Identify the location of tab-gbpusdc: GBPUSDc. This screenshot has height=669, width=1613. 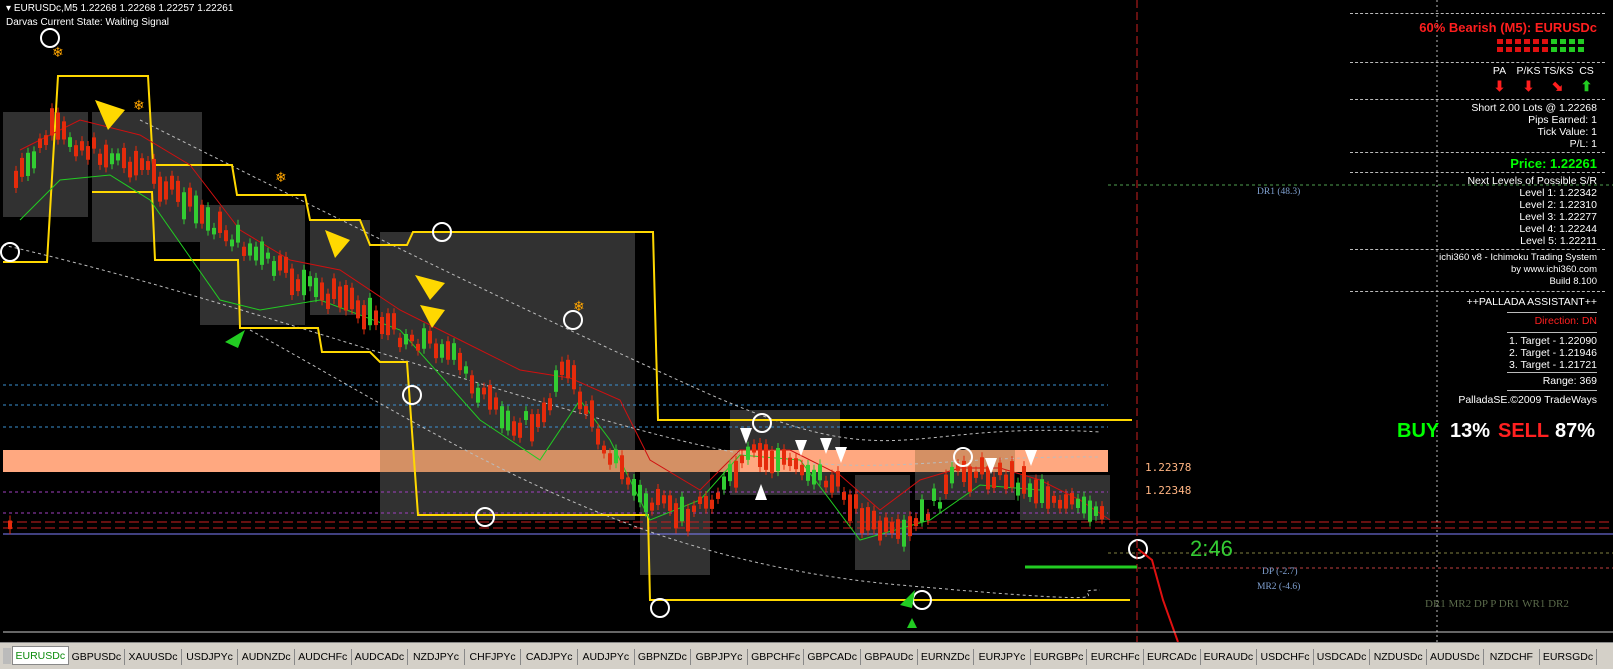
(97, 657).